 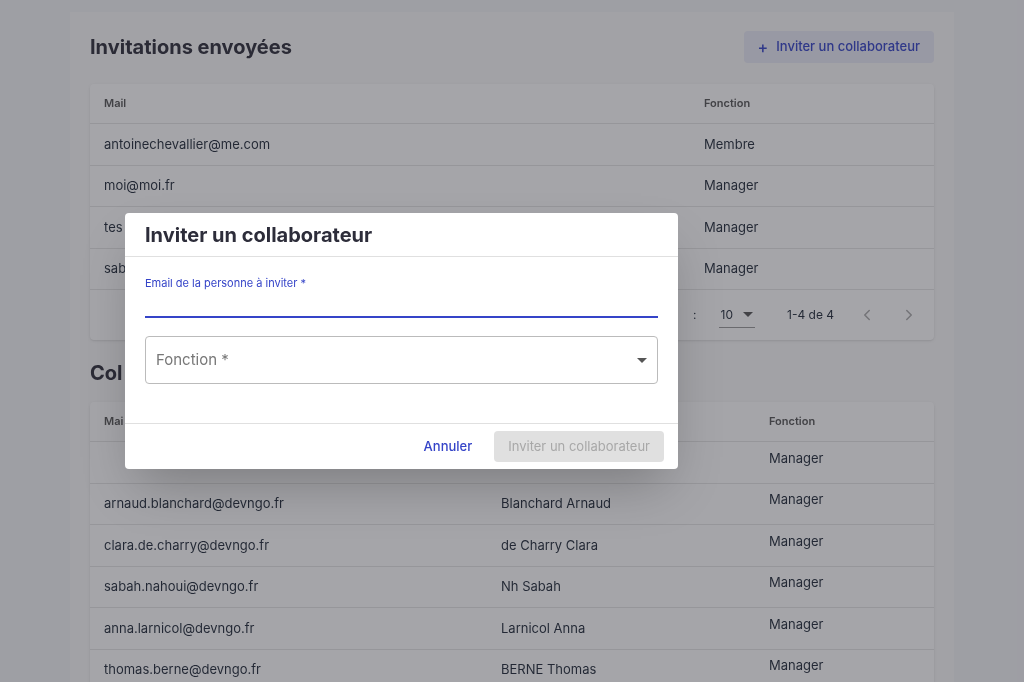 I want to click on plus-icon: +, so click(x=763, y=47).